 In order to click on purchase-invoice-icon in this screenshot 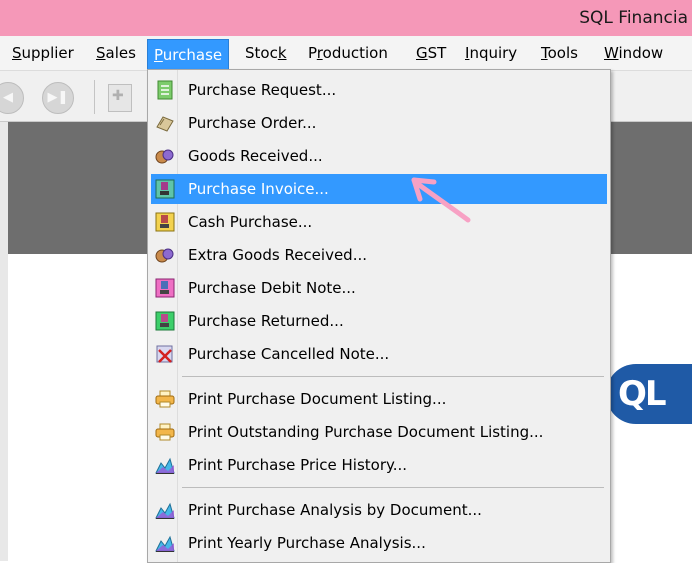, I will do `click(165, 189)`.